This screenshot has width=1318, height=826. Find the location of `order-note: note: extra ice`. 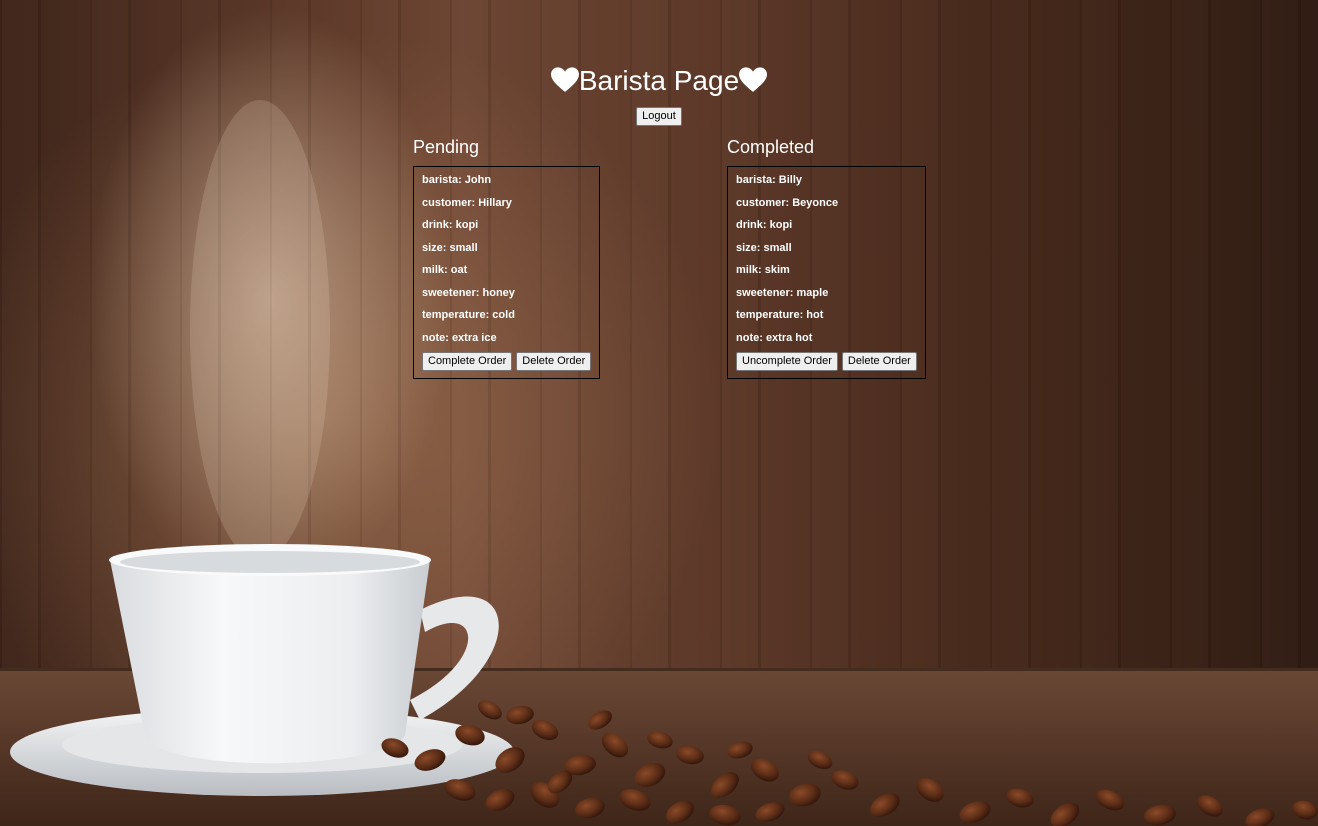

order-note: note: extra ice is located at coordinates (459, 337).